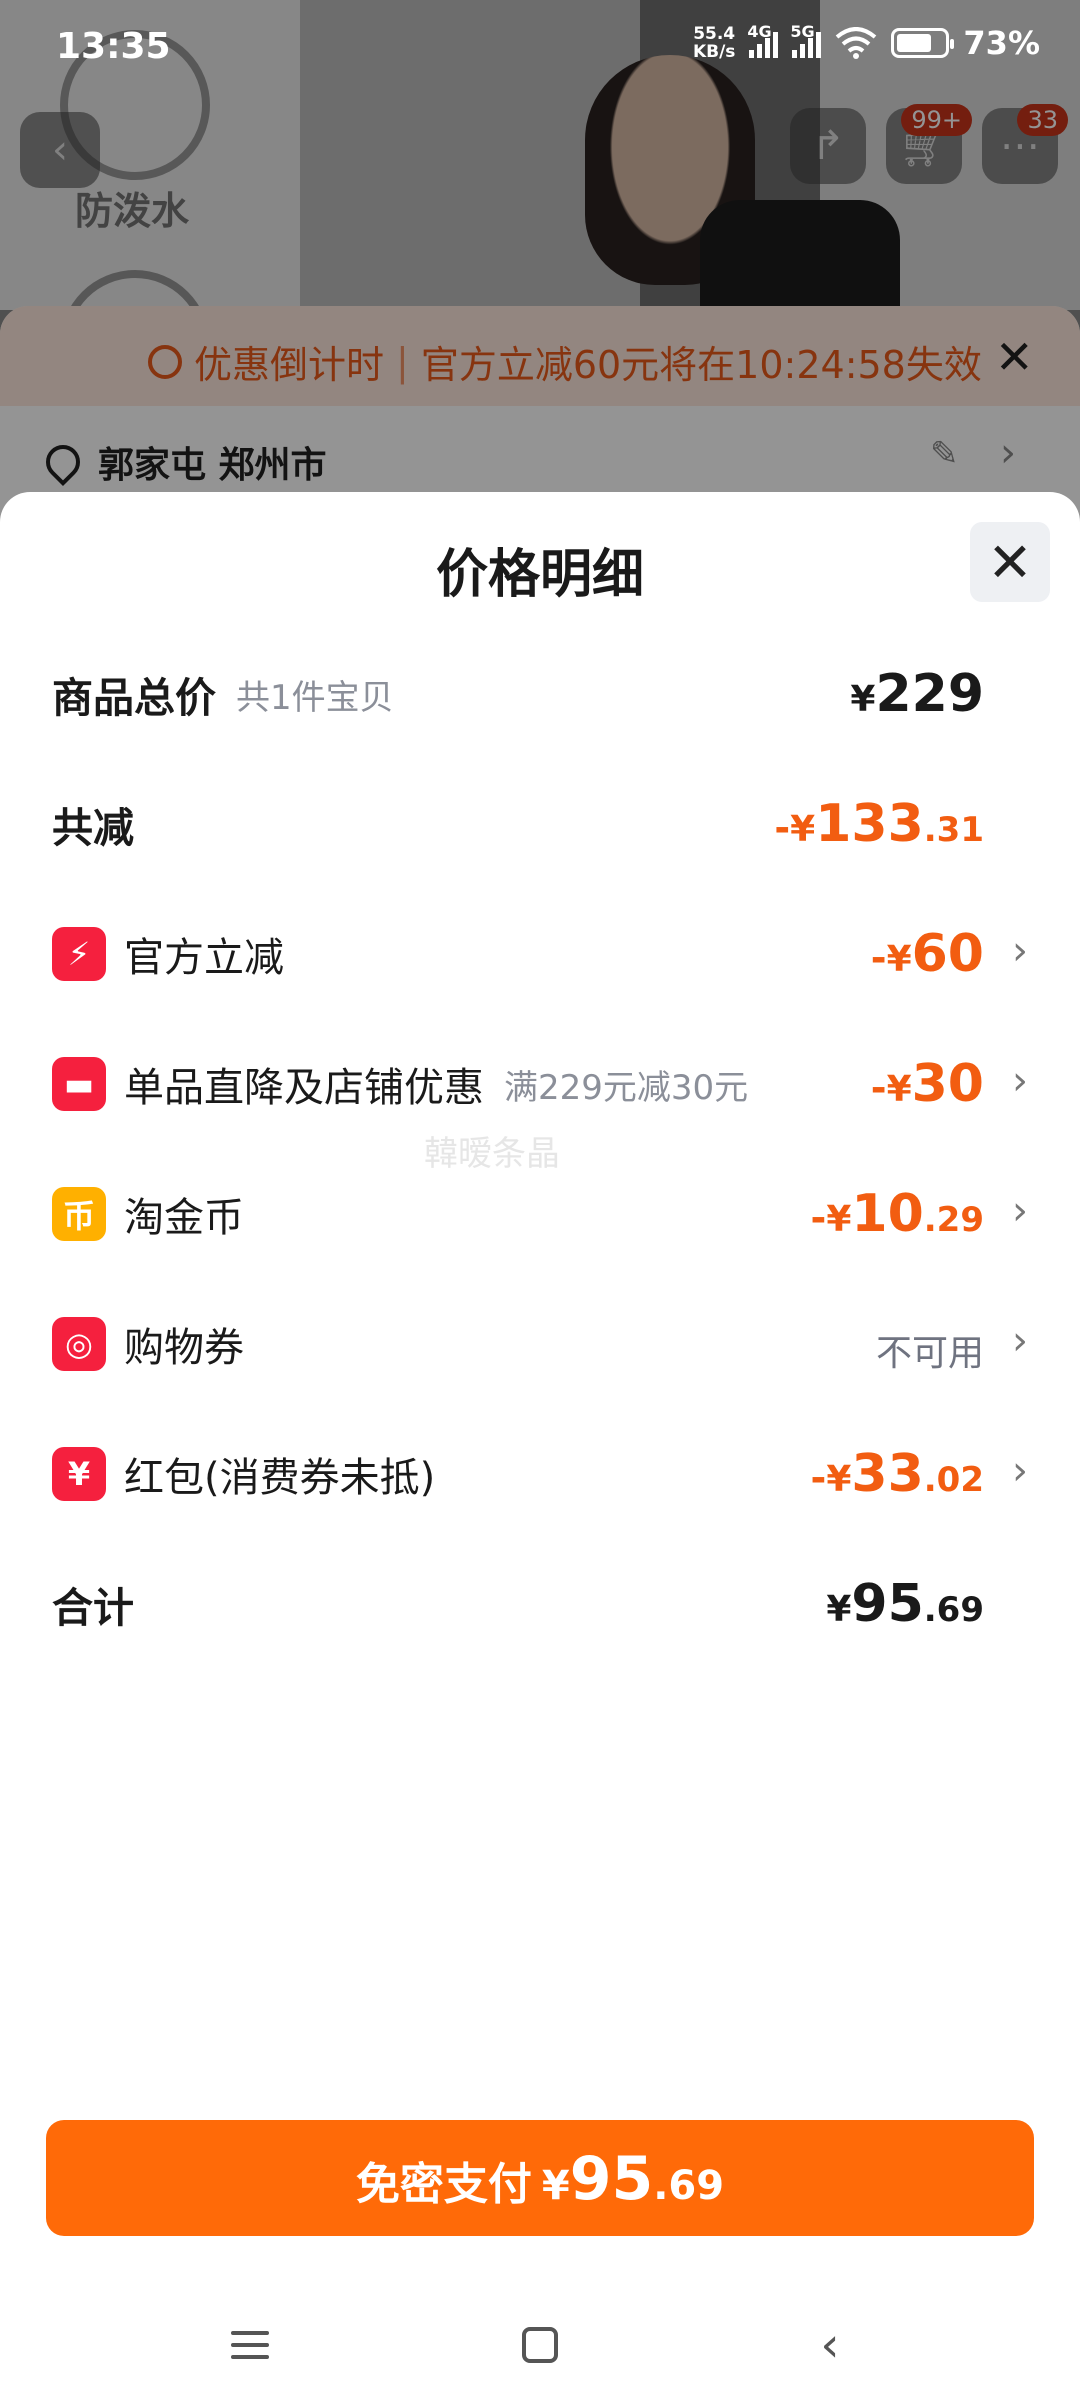 This screenshot has width=1080, height=2400. What do you see at coordinates (927, 1084) in the screenshot?
I see `row-amount: - ¥ 30` at bounding box center [927, 1084].